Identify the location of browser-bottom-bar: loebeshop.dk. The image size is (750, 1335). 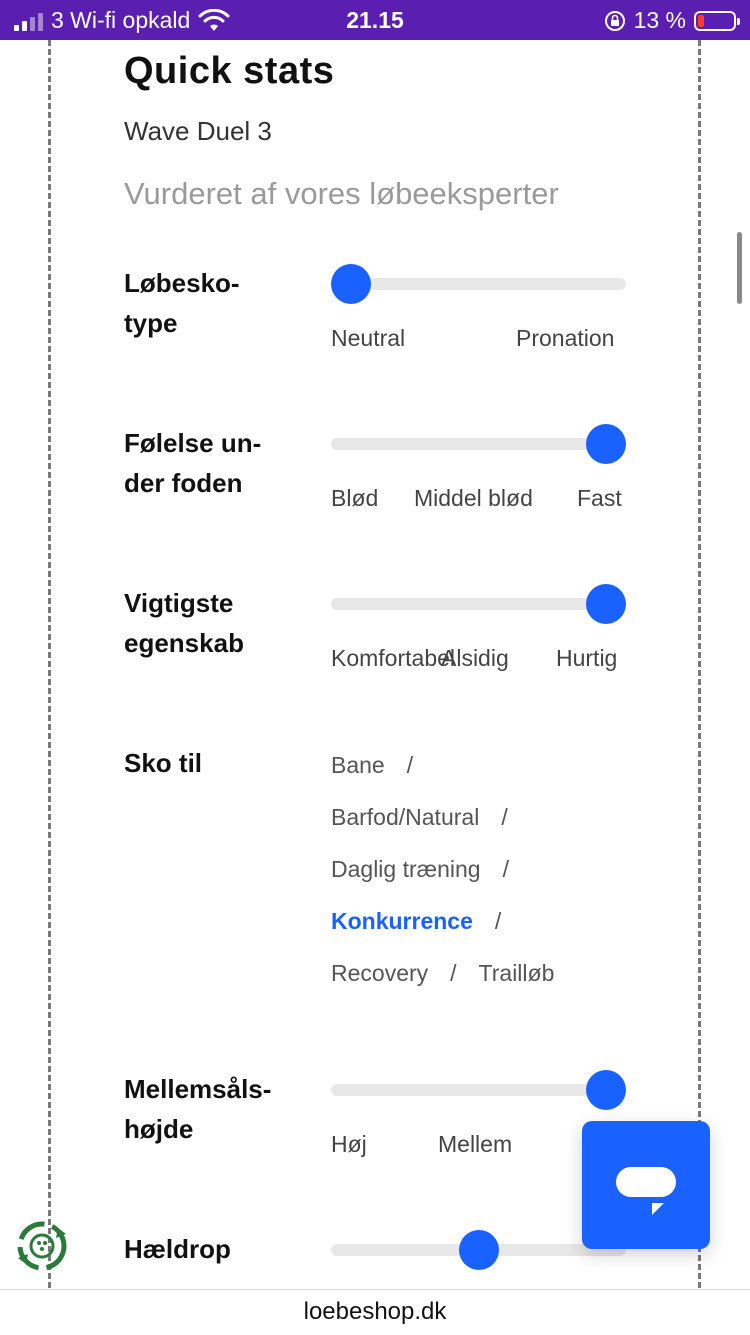
(375, 1312).